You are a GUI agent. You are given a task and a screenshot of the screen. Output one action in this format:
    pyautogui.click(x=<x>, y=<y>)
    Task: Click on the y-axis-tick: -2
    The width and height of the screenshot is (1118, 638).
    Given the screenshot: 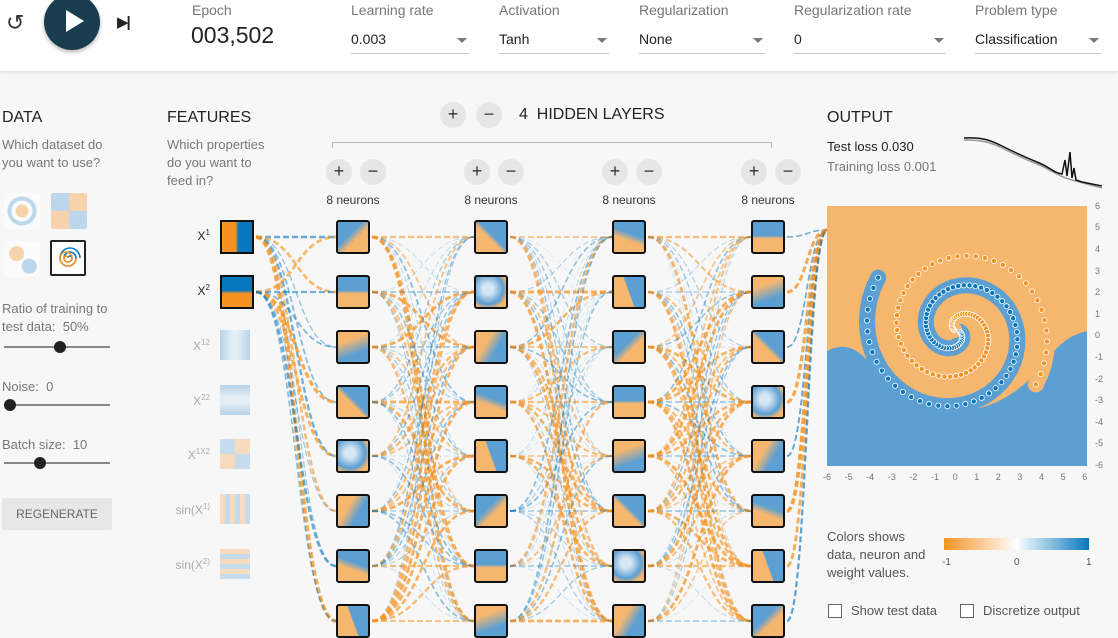 What is the action you would take?
    pyautogui.click(x=1099, y=378)
    